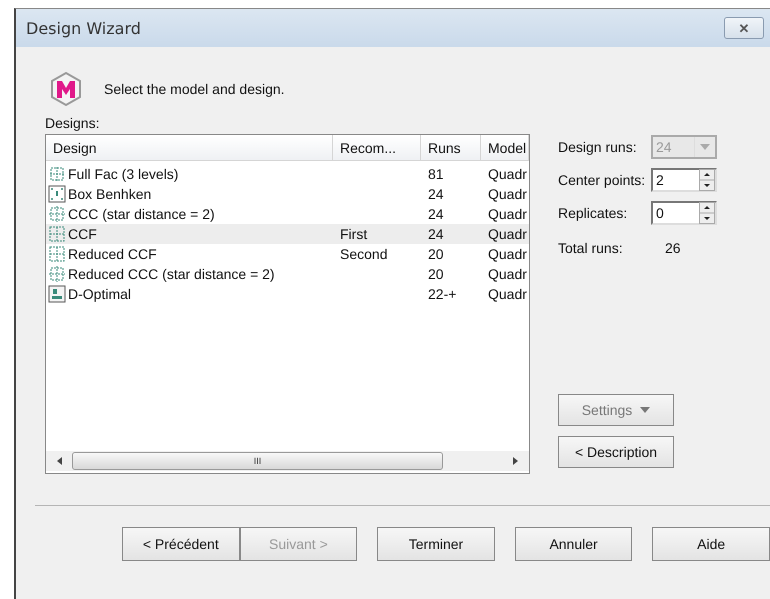 The height and width of the screenshot is (599, 770). I want to click on design-name: Reduced CCF, so click(112, 254).